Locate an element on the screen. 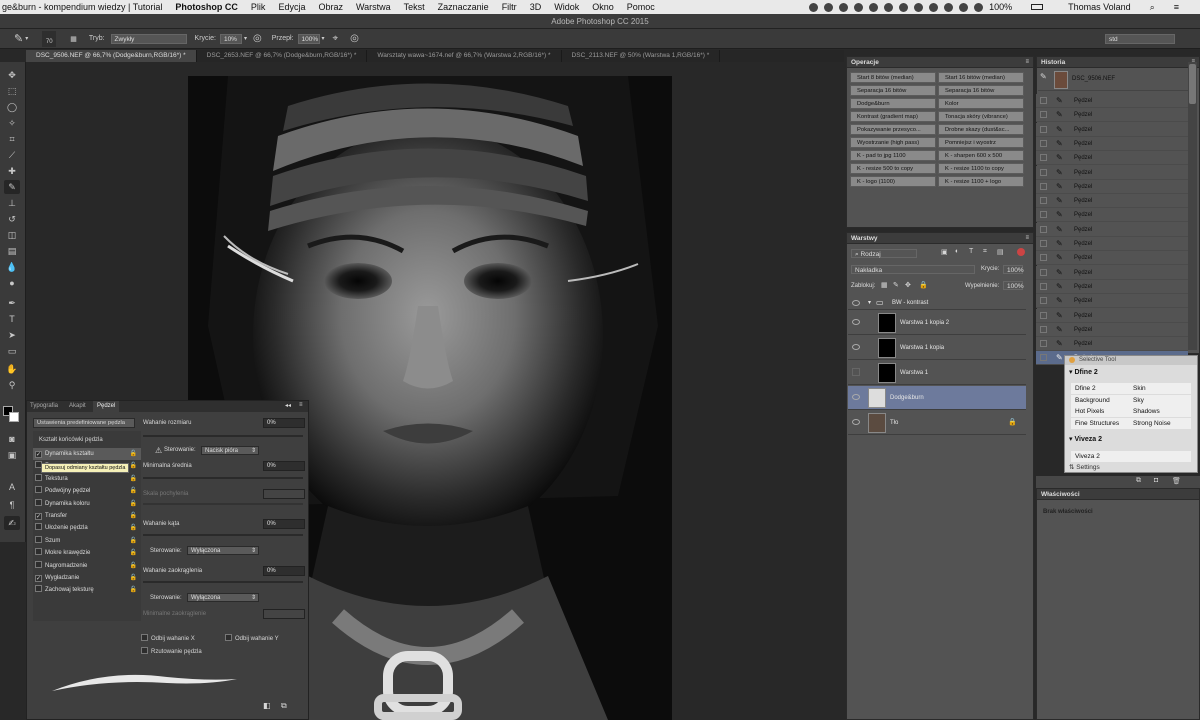 This screenshot has height=720, width=1200. brush-option-item: ✓ Dynamika kształtu 🔓 is located at coordinates (87, 454).